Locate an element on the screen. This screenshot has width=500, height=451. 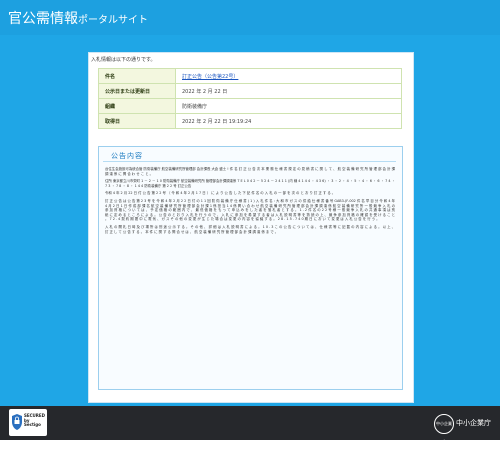
intro-text: 入札情報は以下の通りです。 is located at coordinates (123, 60).